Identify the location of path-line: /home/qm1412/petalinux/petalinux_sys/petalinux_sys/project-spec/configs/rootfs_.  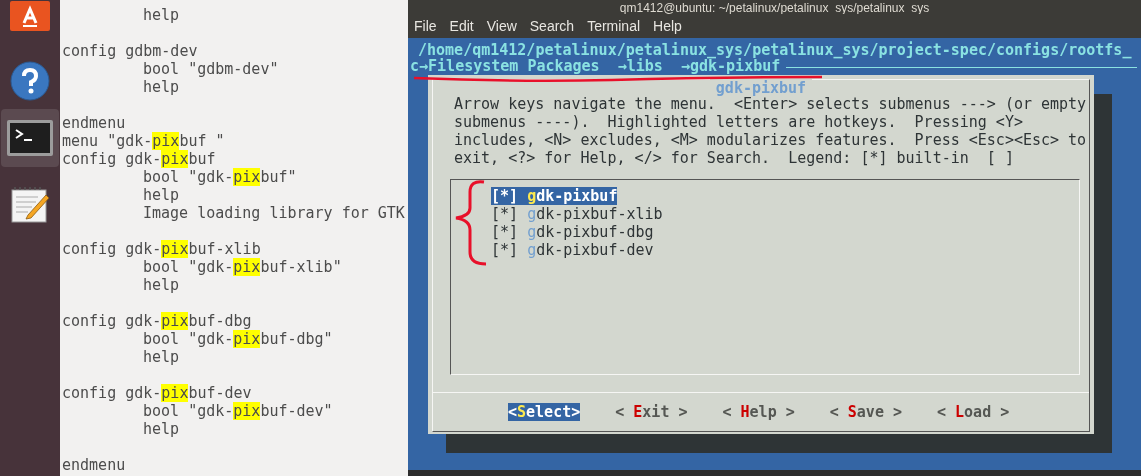
(775, 50).